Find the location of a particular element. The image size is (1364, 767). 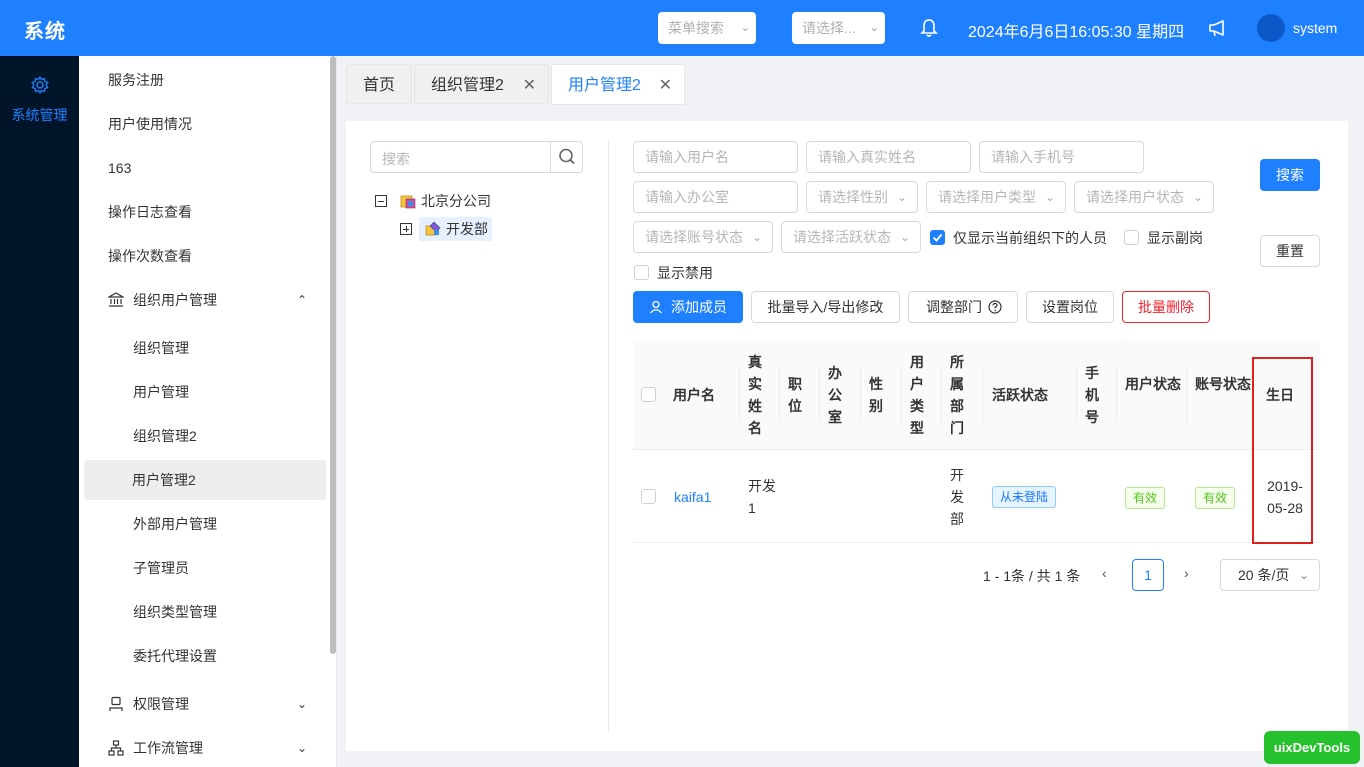

cell-username-link: kaifa1 is located at coordinates (692, 497).